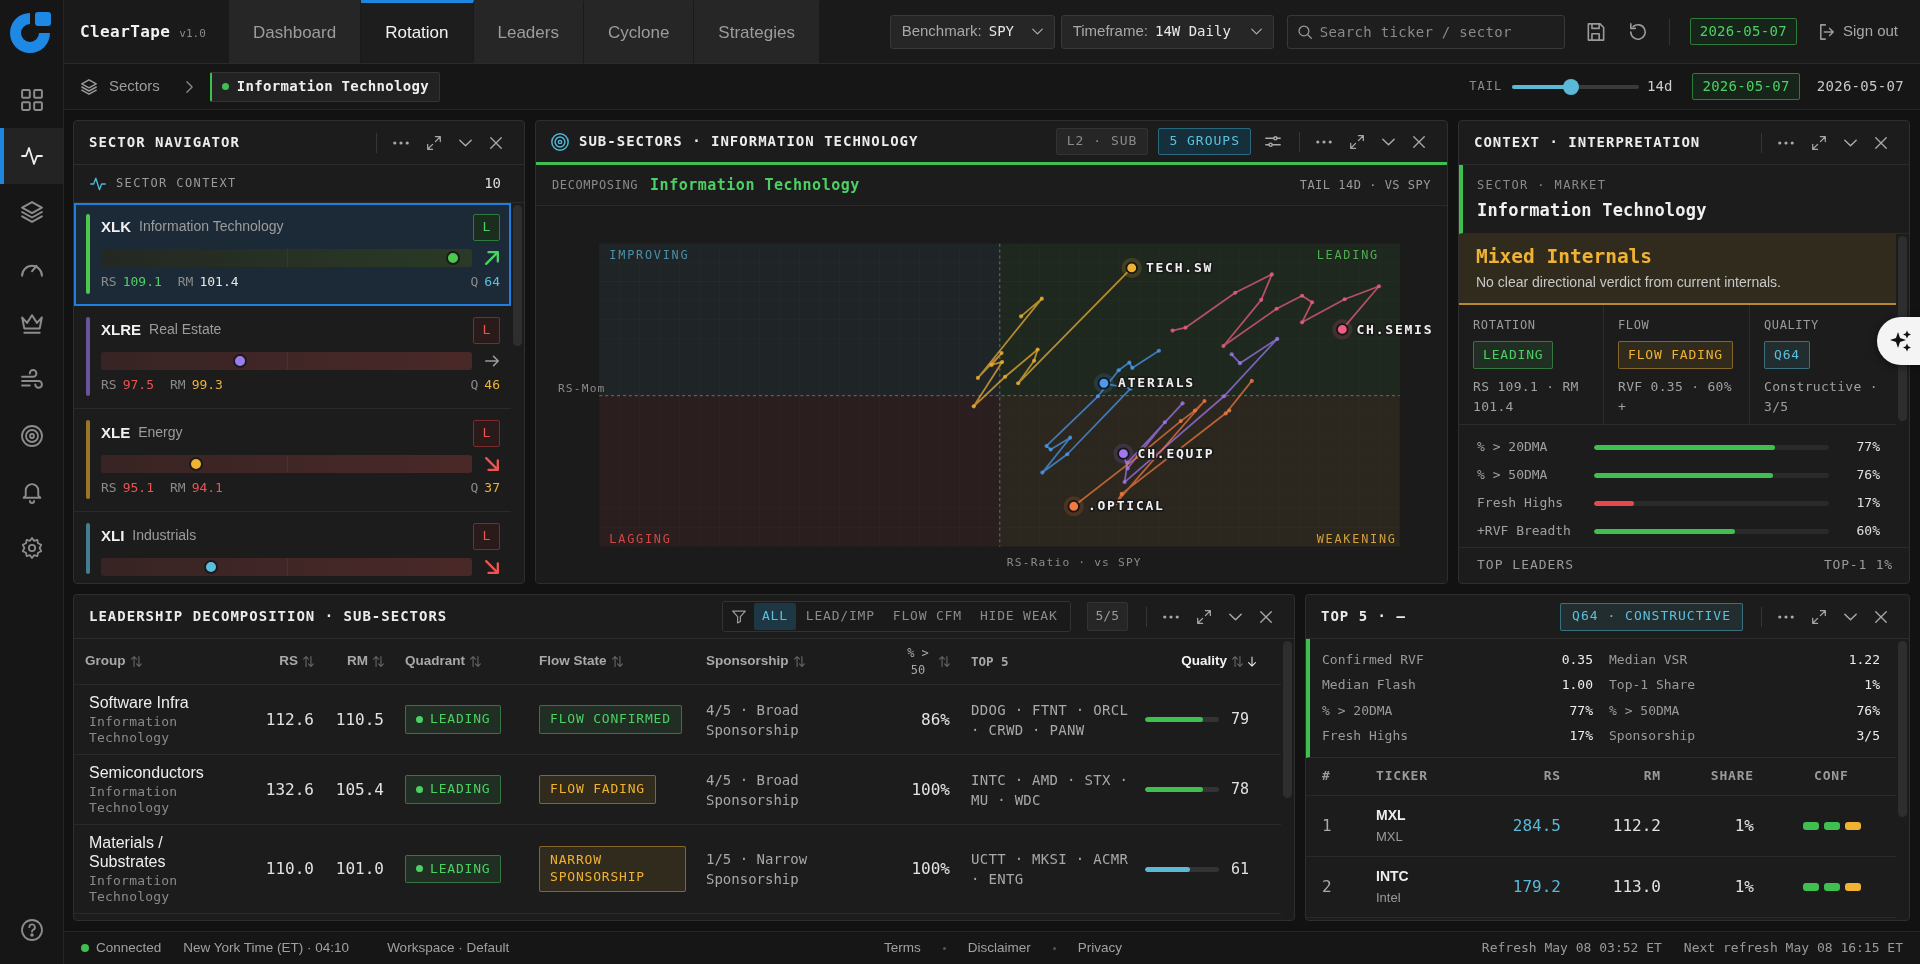  What do you see at coordinates (1126, 506) in the screenshot?
I see `series-label: .OPTICAL` at bounding box center [1126, 506].